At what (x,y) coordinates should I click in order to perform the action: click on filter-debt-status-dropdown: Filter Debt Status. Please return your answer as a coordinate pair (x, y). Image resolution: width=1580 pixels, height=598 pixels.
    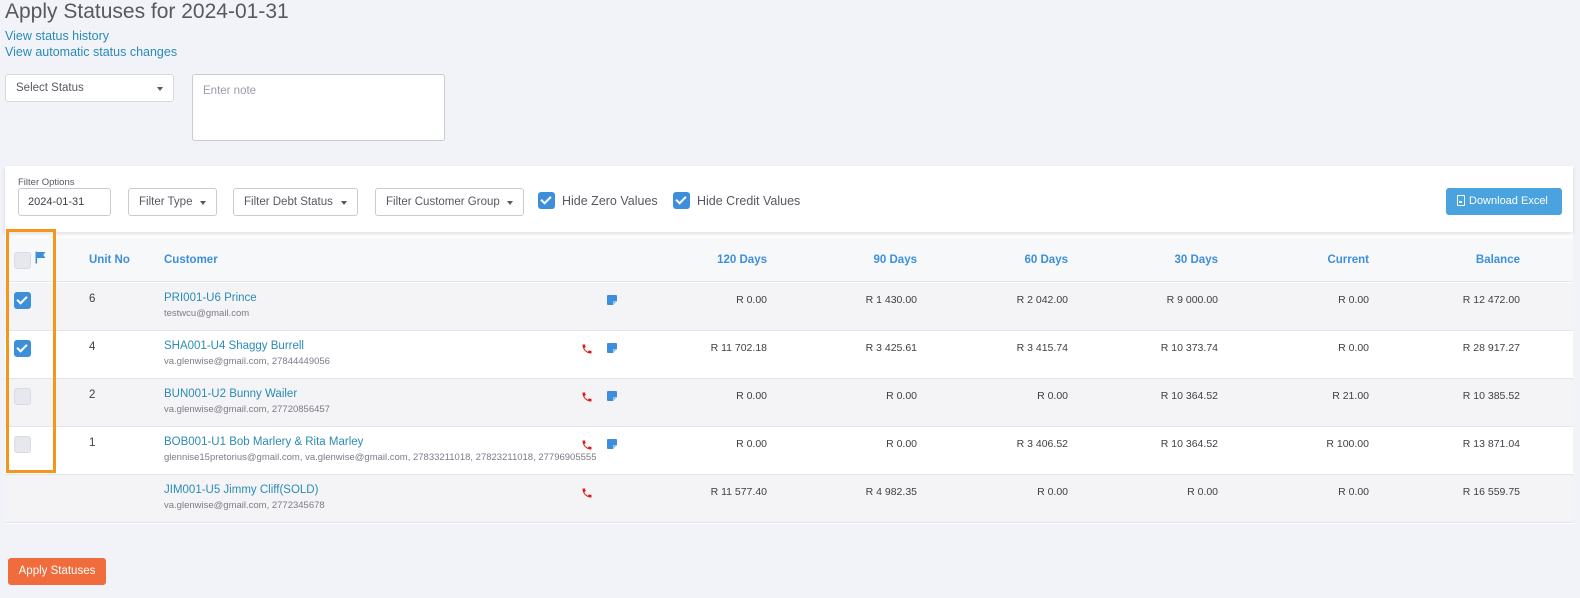
    Looking at the image, I should click on (295, 202).